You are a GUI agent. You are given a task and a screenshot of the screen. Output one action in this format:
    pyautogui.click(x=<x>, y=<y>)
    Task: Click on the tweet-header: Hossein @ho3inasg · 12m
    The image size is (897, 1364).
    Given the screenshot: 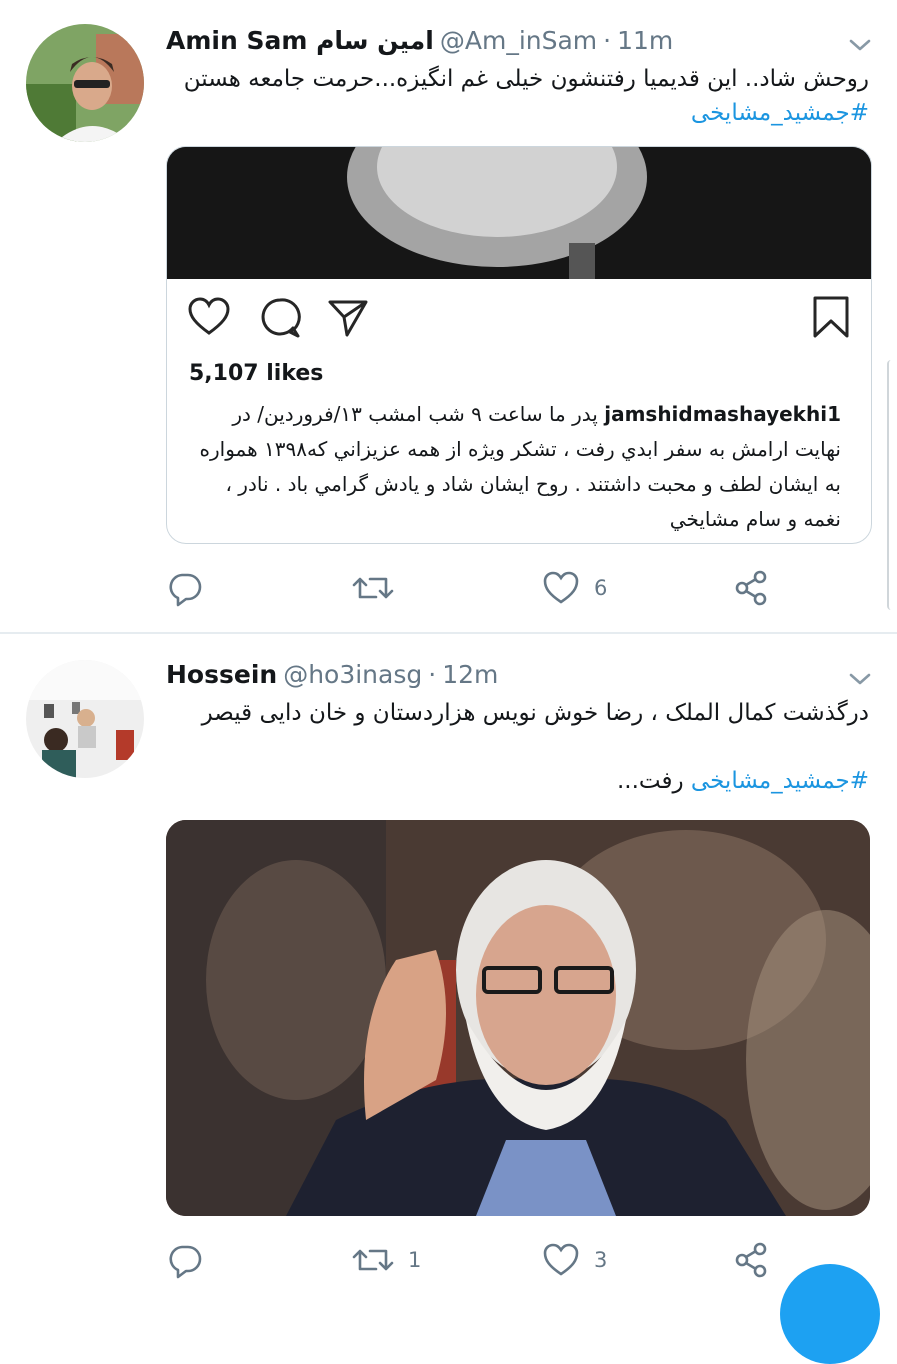 What is the action you would take?
    pyautogui.click(x=332, y=674)
    